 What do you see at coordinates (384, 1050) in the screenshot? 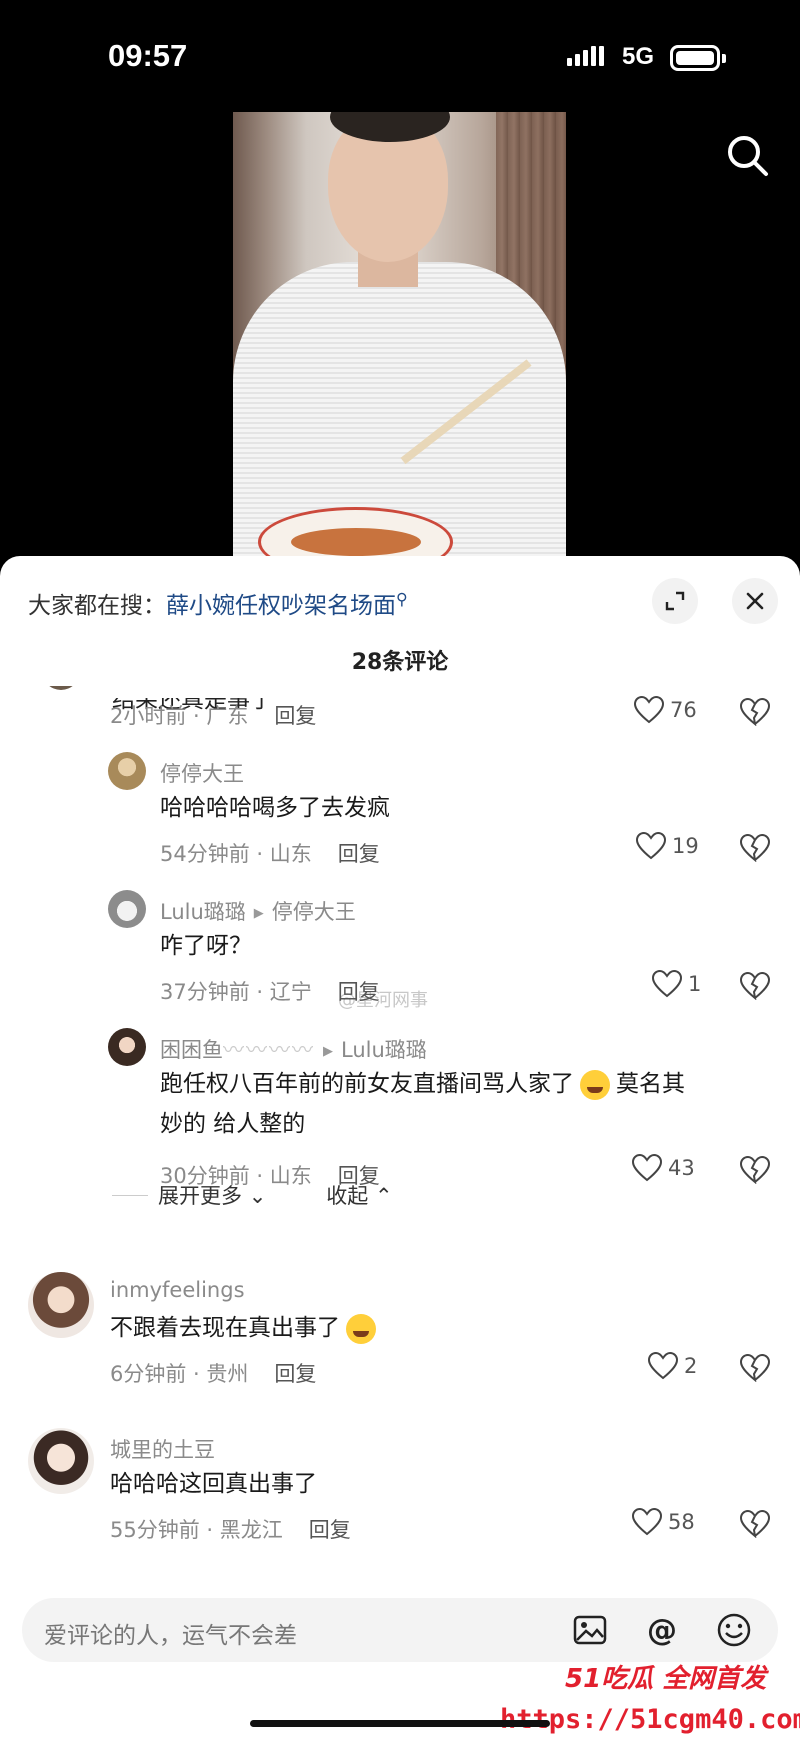
I see `reply-target: Lulu璐璐` at bounding box center [384, 1050].